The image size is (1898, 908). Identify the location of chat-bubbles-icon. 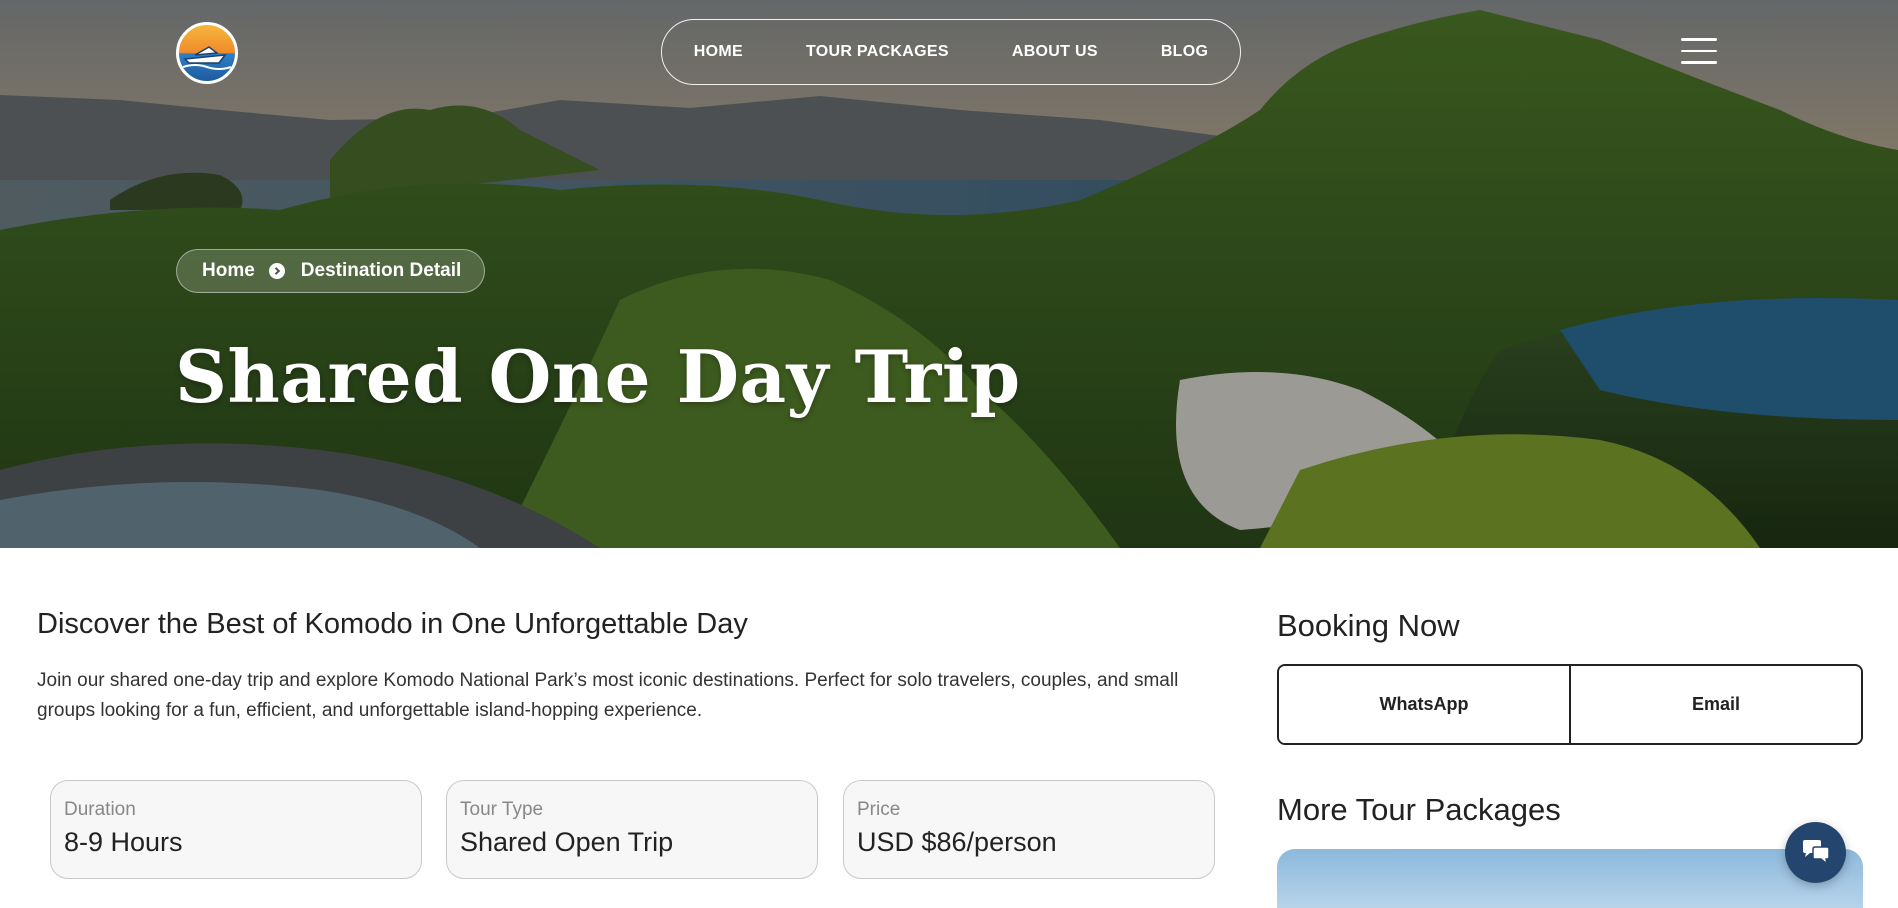
(1816, 852).